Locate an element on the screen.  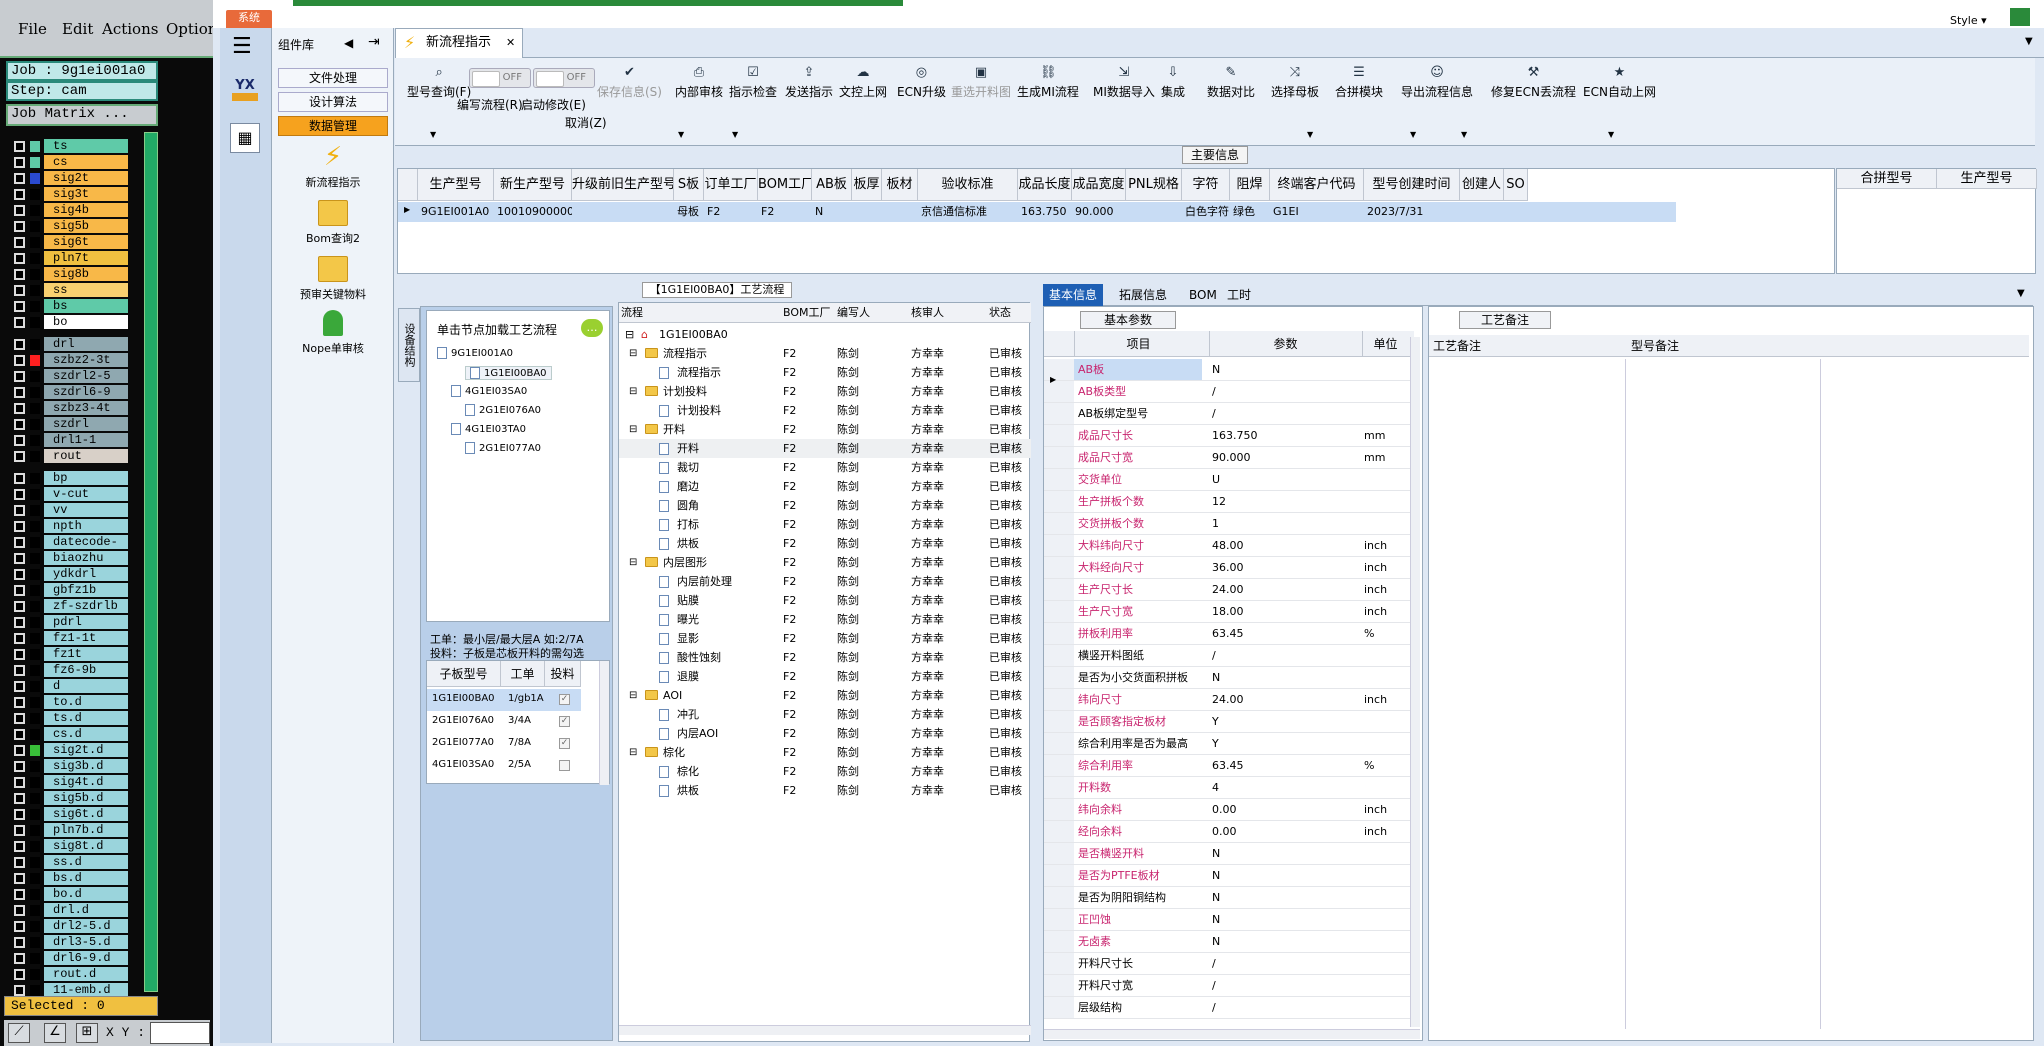
layer-row: v-cut is located at coordinates (68, 494).